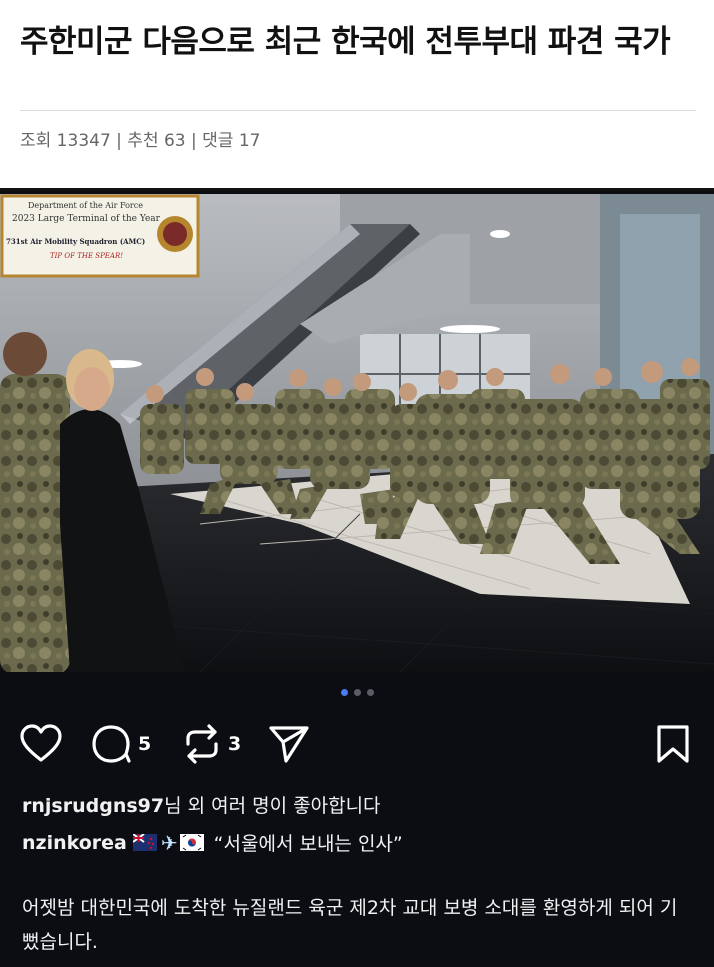 This screenshot has height=967, width=714. Describe the element at coordinates (344, 692) in the screenshot. I see `carousel-dot-active` at that location.